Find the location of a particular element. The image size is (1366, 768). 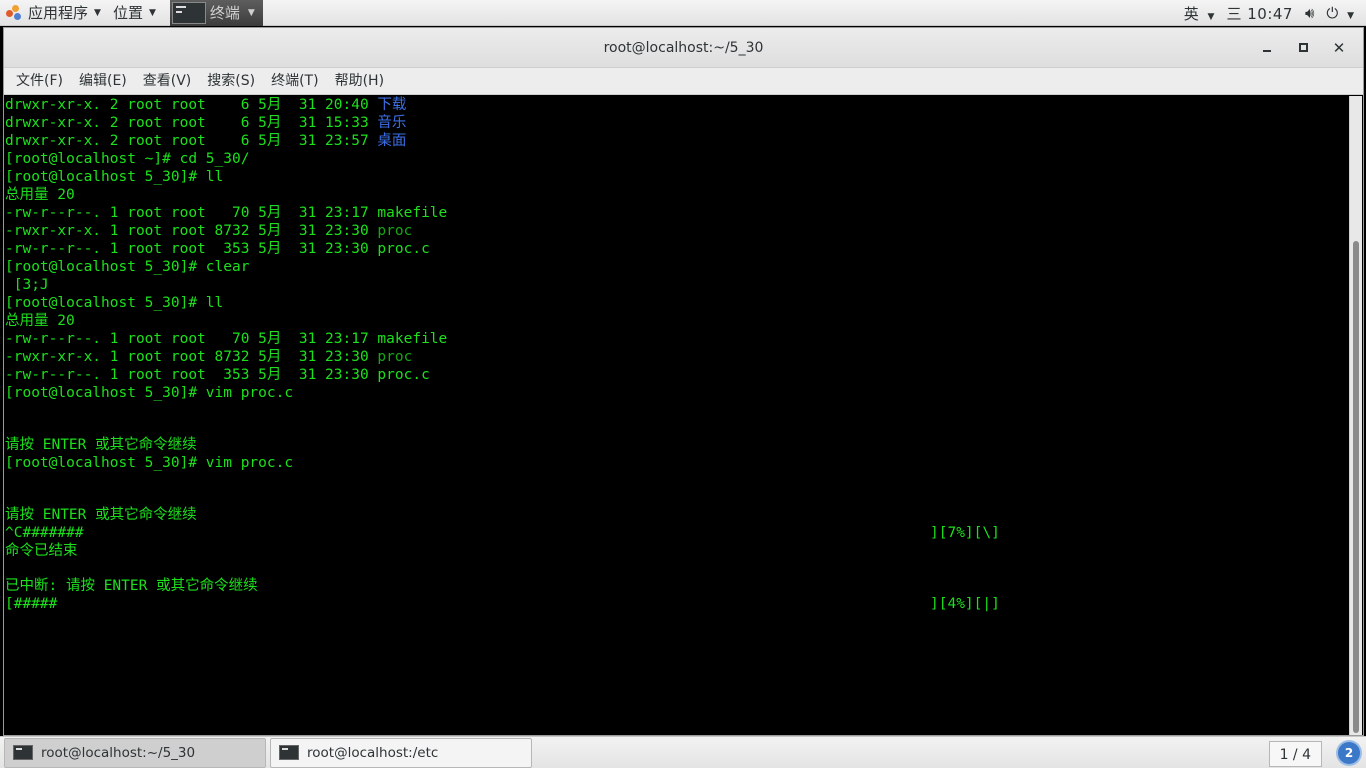

current-app-menu: 终端 ▼ is located at coordinates (216, 13).